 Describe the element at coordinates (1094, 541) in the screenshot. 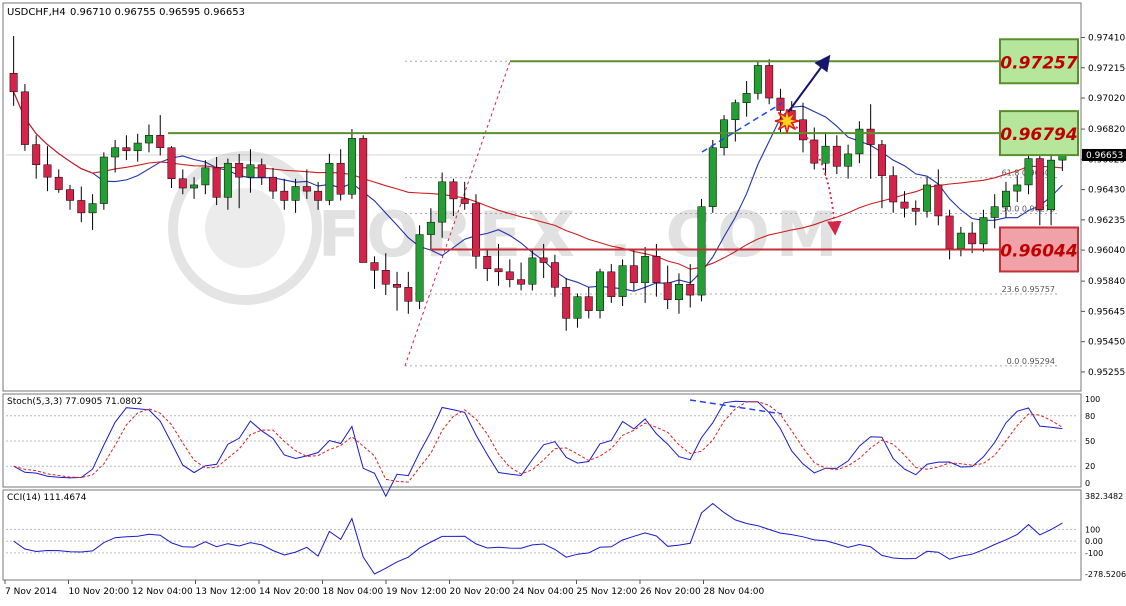

I see `cci-tick-label: 0.00` at that location.